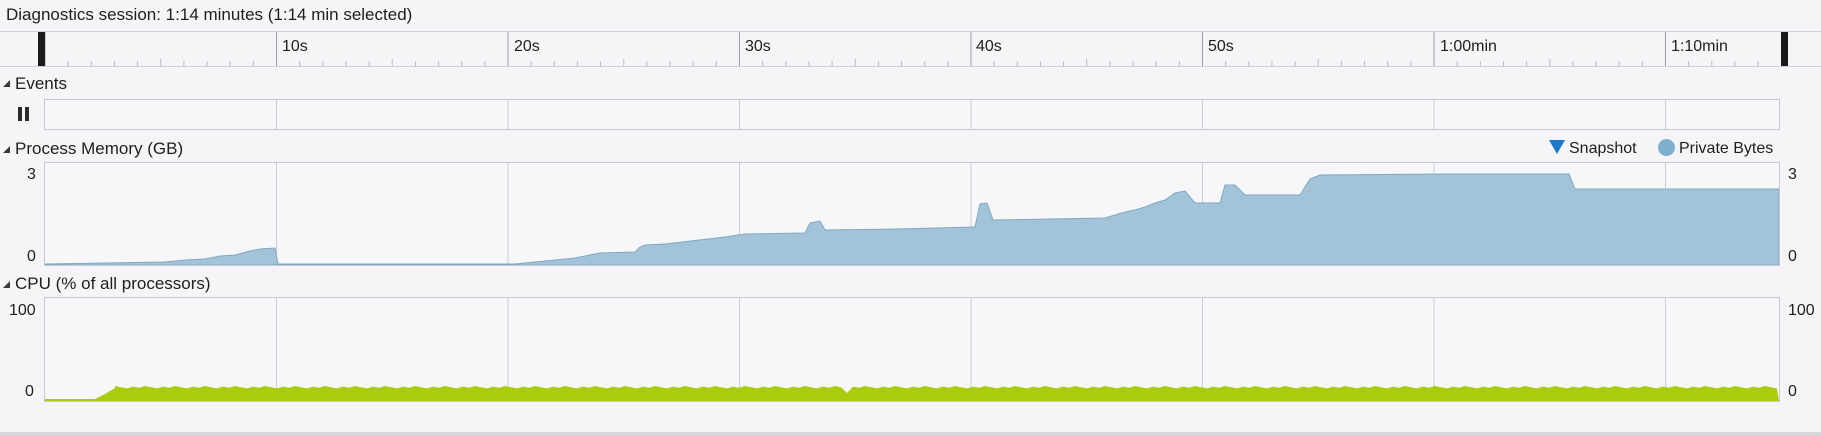  What do you see at coordinates (24, 114) in the screenshot?
I see `pause-icon` at bounding box center [24, 114].